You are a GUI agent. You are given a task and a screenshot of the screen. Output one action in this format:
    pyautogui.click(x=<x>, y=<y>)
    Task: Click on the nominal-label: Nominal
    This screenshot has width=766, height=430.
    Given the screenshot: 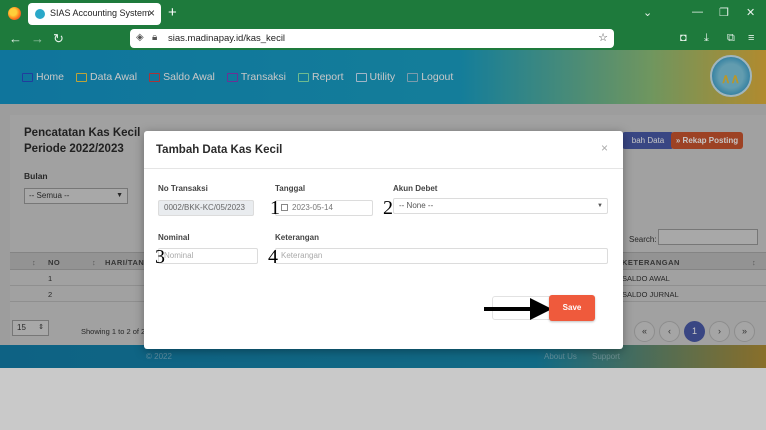 What is the action you would take?
    pyautogui.click(x=174, y=237)
    